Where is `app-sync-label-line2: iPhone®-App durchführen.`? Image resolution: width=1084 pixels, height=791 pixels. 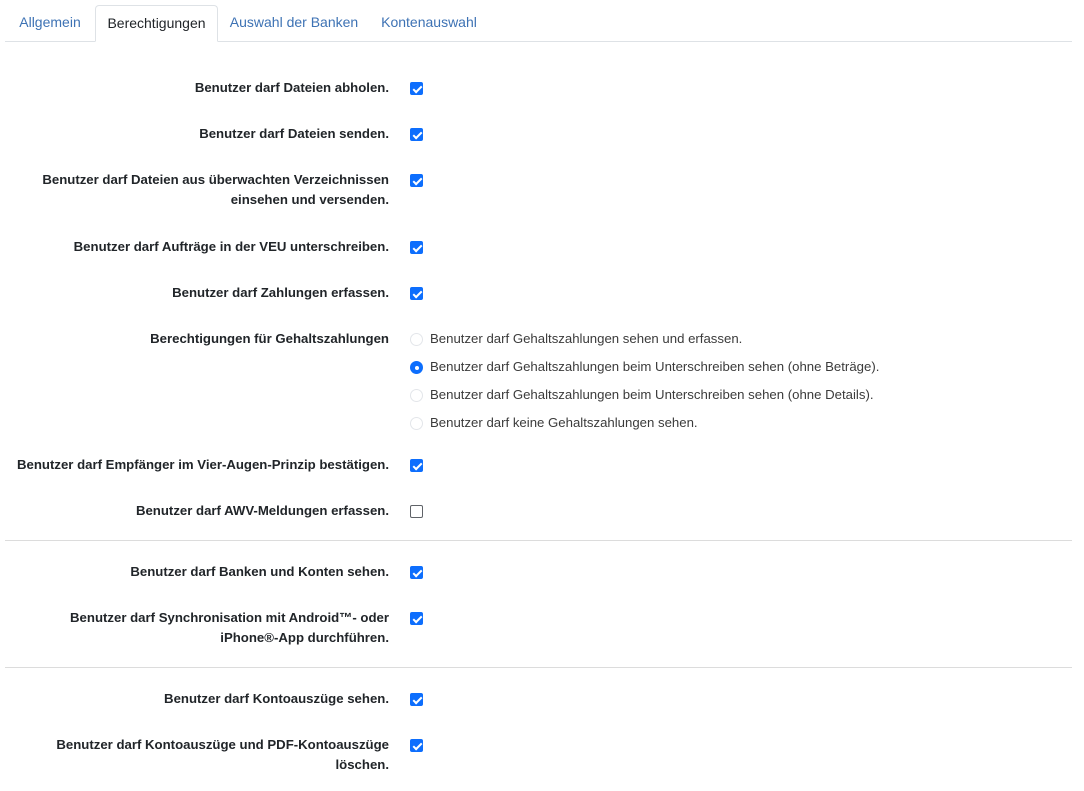 app-sync-label-line2: iPhone®-App durchführen. is located at coordinates (304, 637).